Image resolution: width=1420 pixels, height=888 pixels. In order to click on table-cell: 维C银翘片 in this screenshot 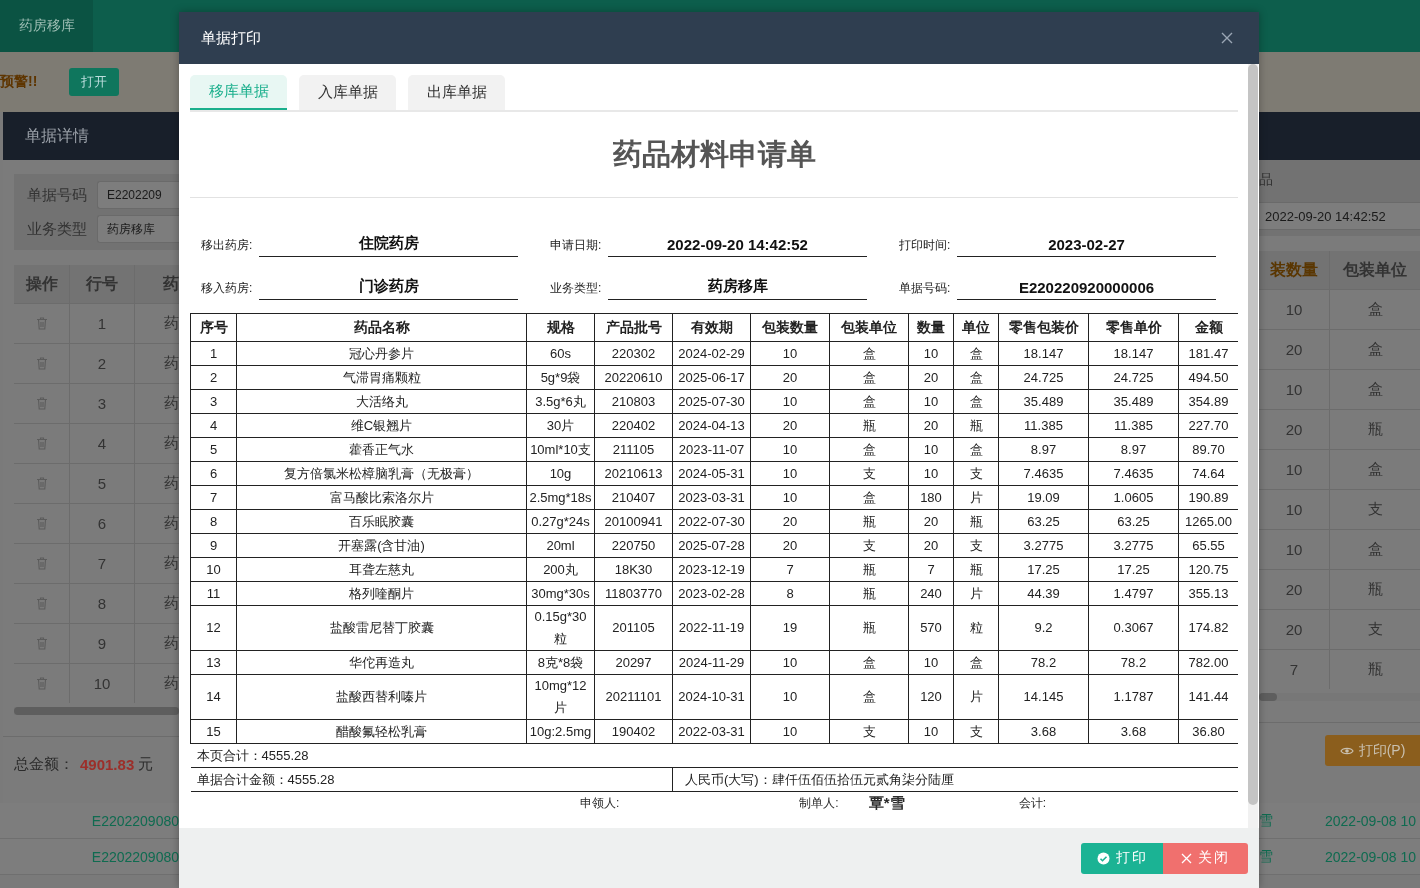, I will do `click(381, 425)`.